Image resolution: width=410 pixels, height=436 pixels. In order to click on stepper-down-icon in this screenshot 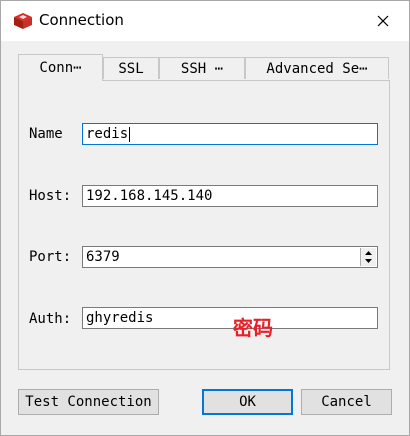, I will do `click(368, 261)`.